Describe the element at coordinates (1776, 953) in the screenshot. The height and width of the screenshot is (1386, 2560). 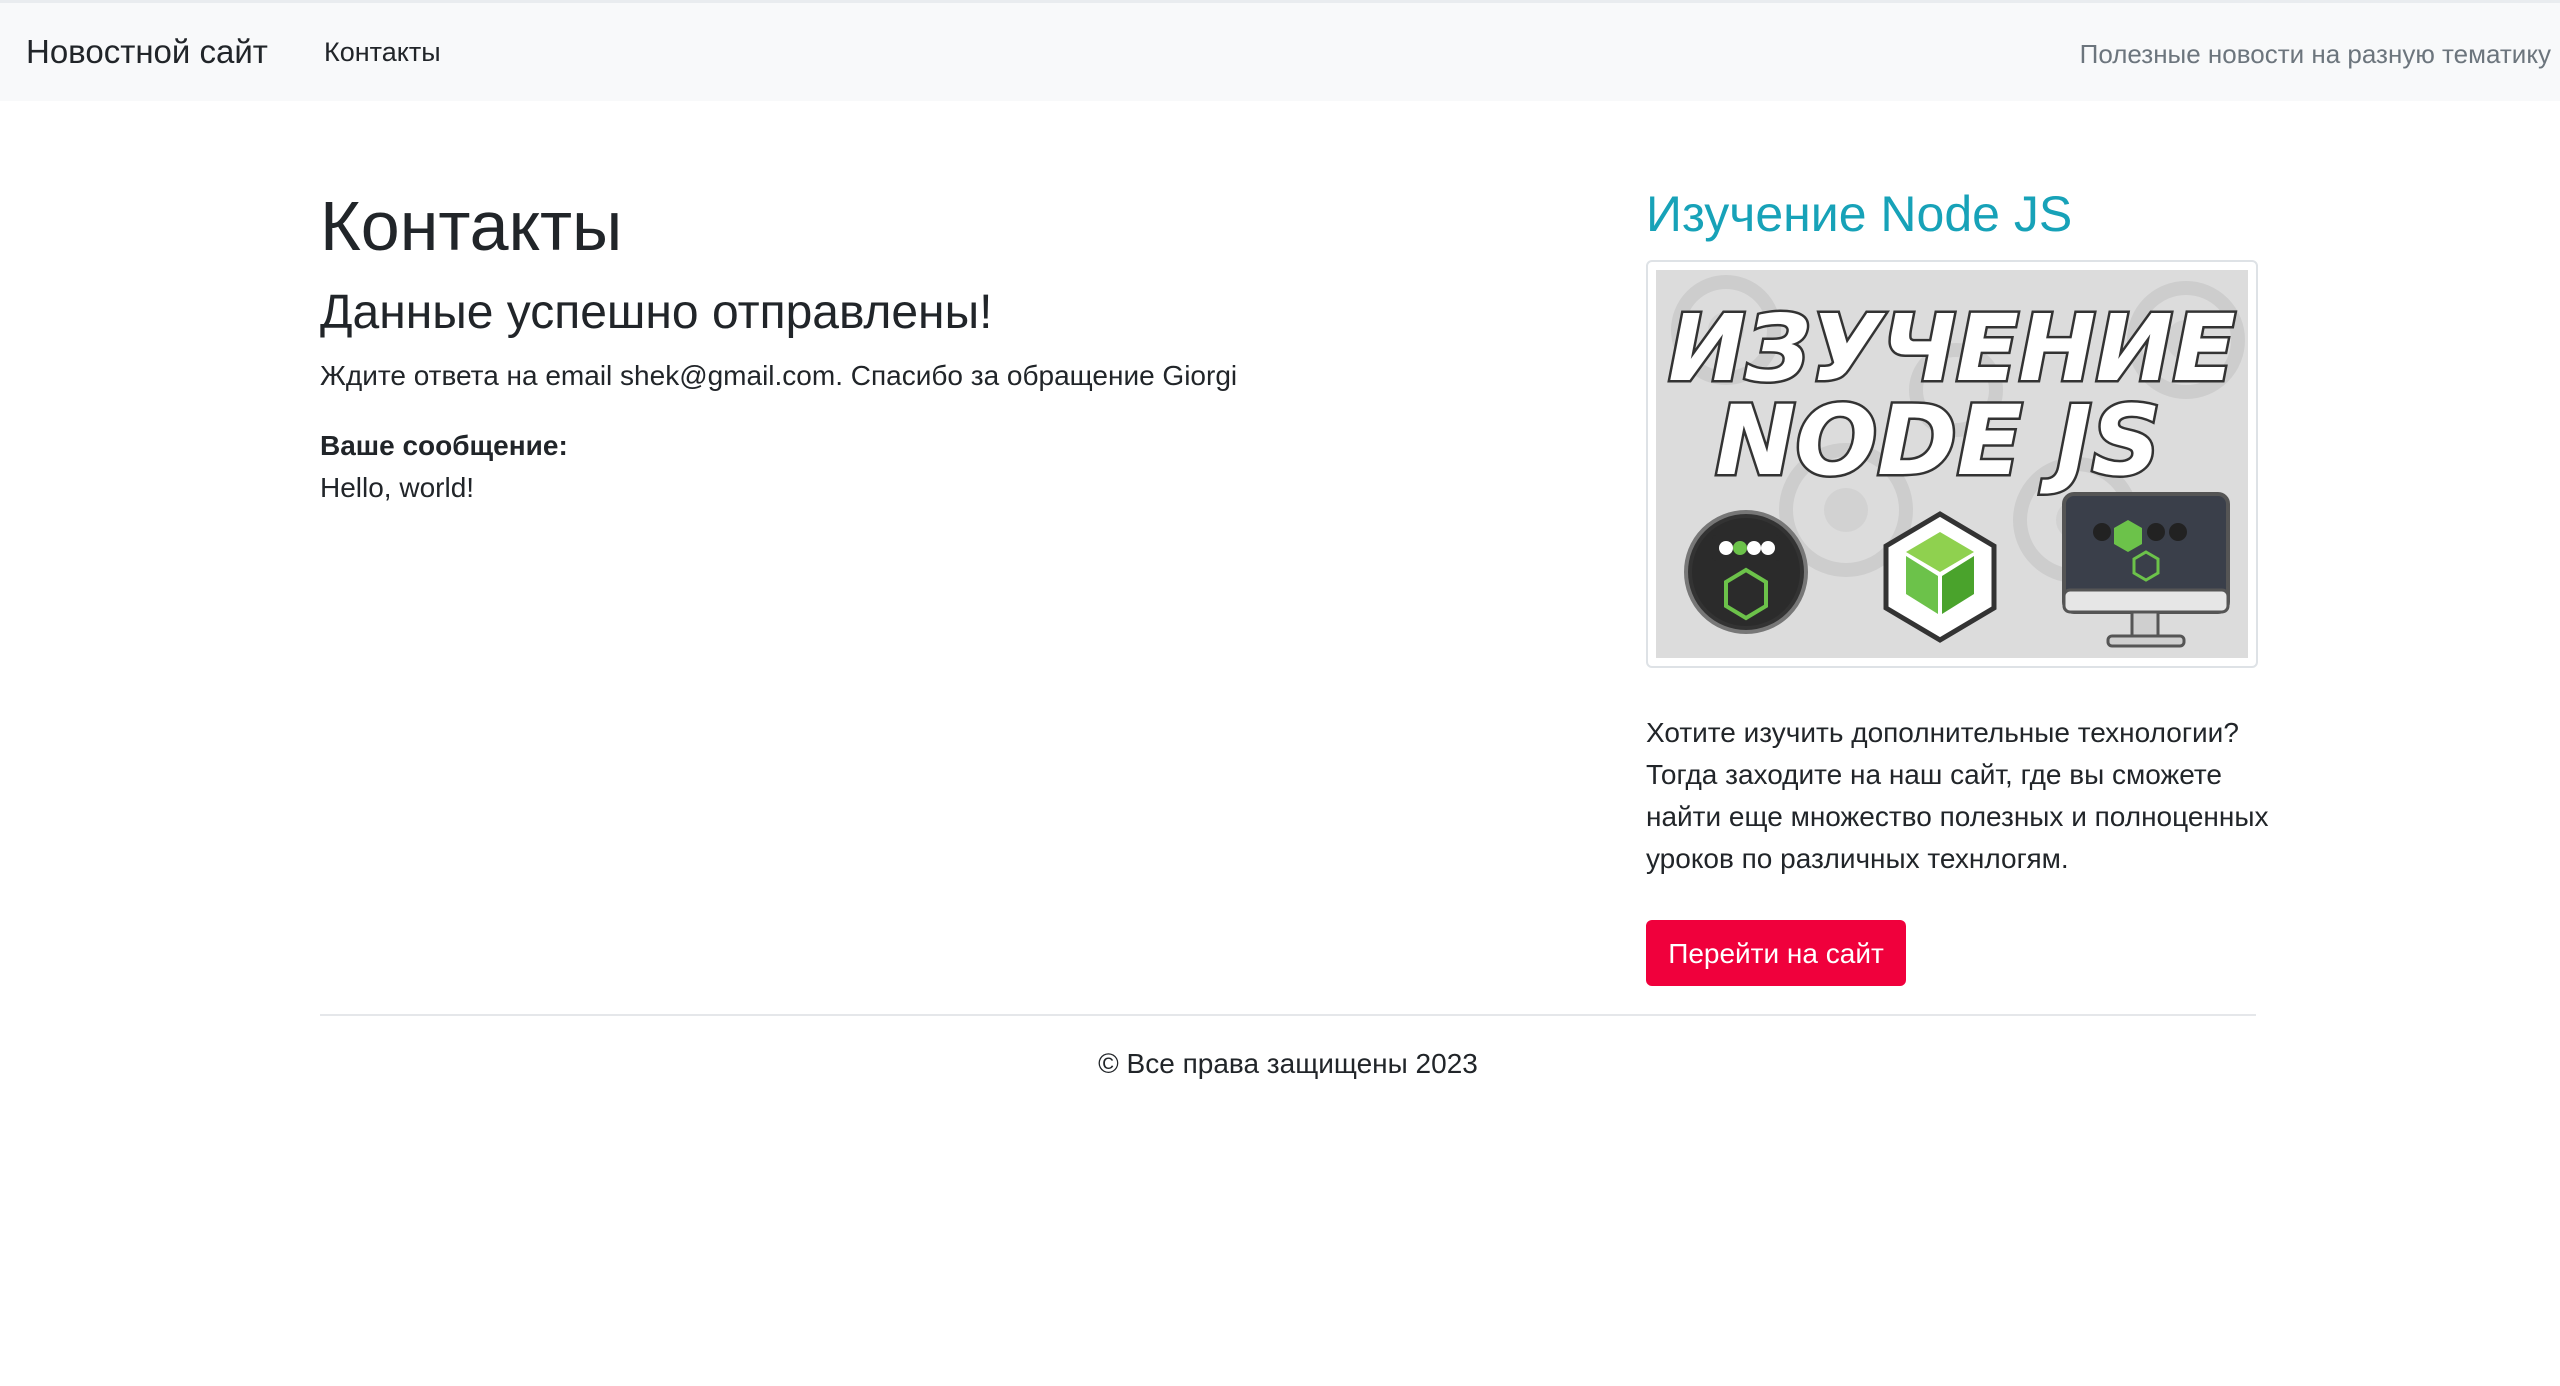
I see `go-to-site-button: Перейти на сайт` at that location.